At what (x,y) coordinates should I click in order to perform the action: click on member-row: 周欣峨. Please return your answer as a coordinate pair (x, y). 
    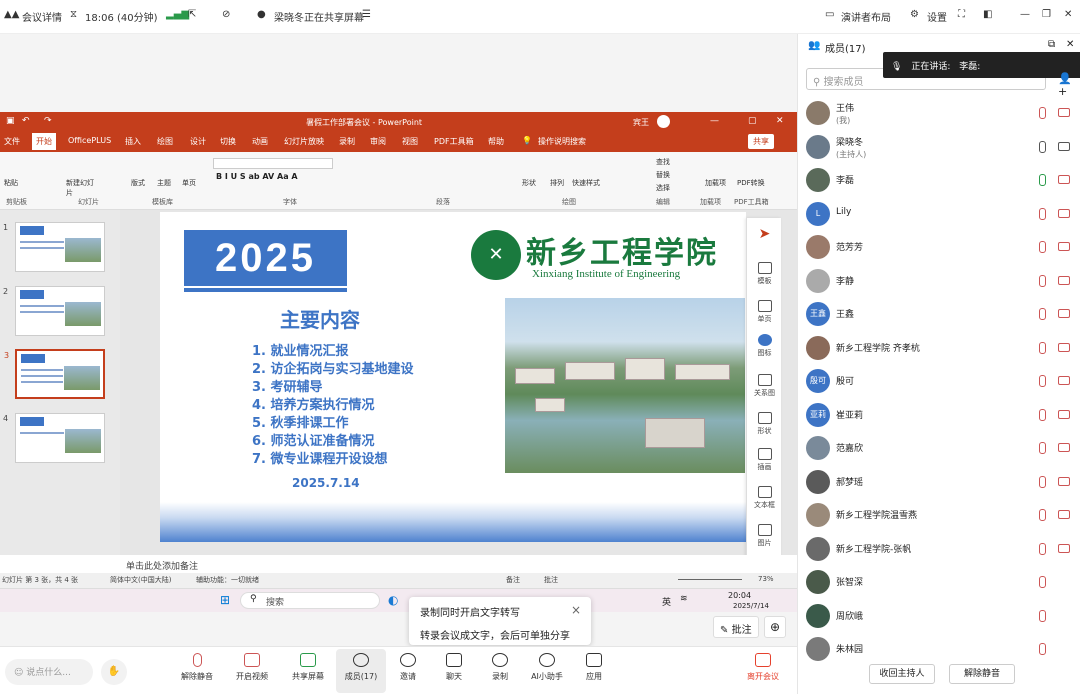
    Looking at the image, I should click on (941, 616).